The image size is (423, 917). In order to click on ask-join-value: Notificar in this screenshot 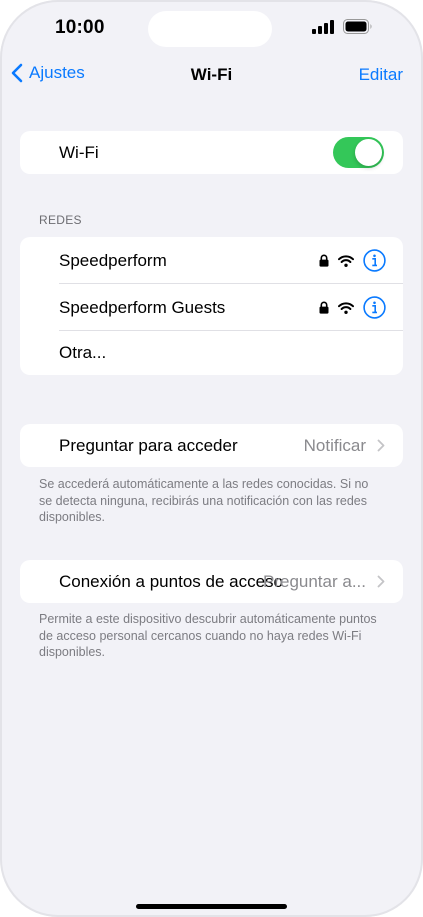, I will do `click(334, 445)`.